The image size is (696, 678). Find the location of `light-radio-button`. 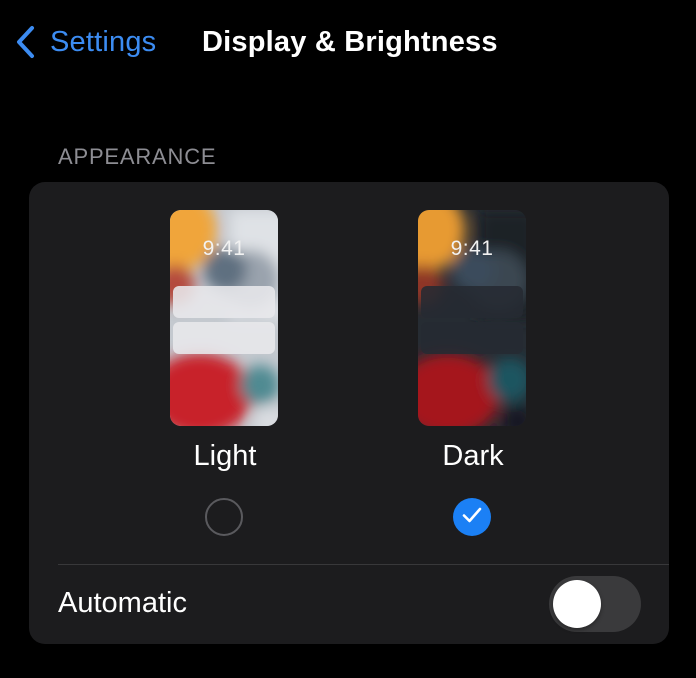

light-radio-button is located at coordinates (224, 517).